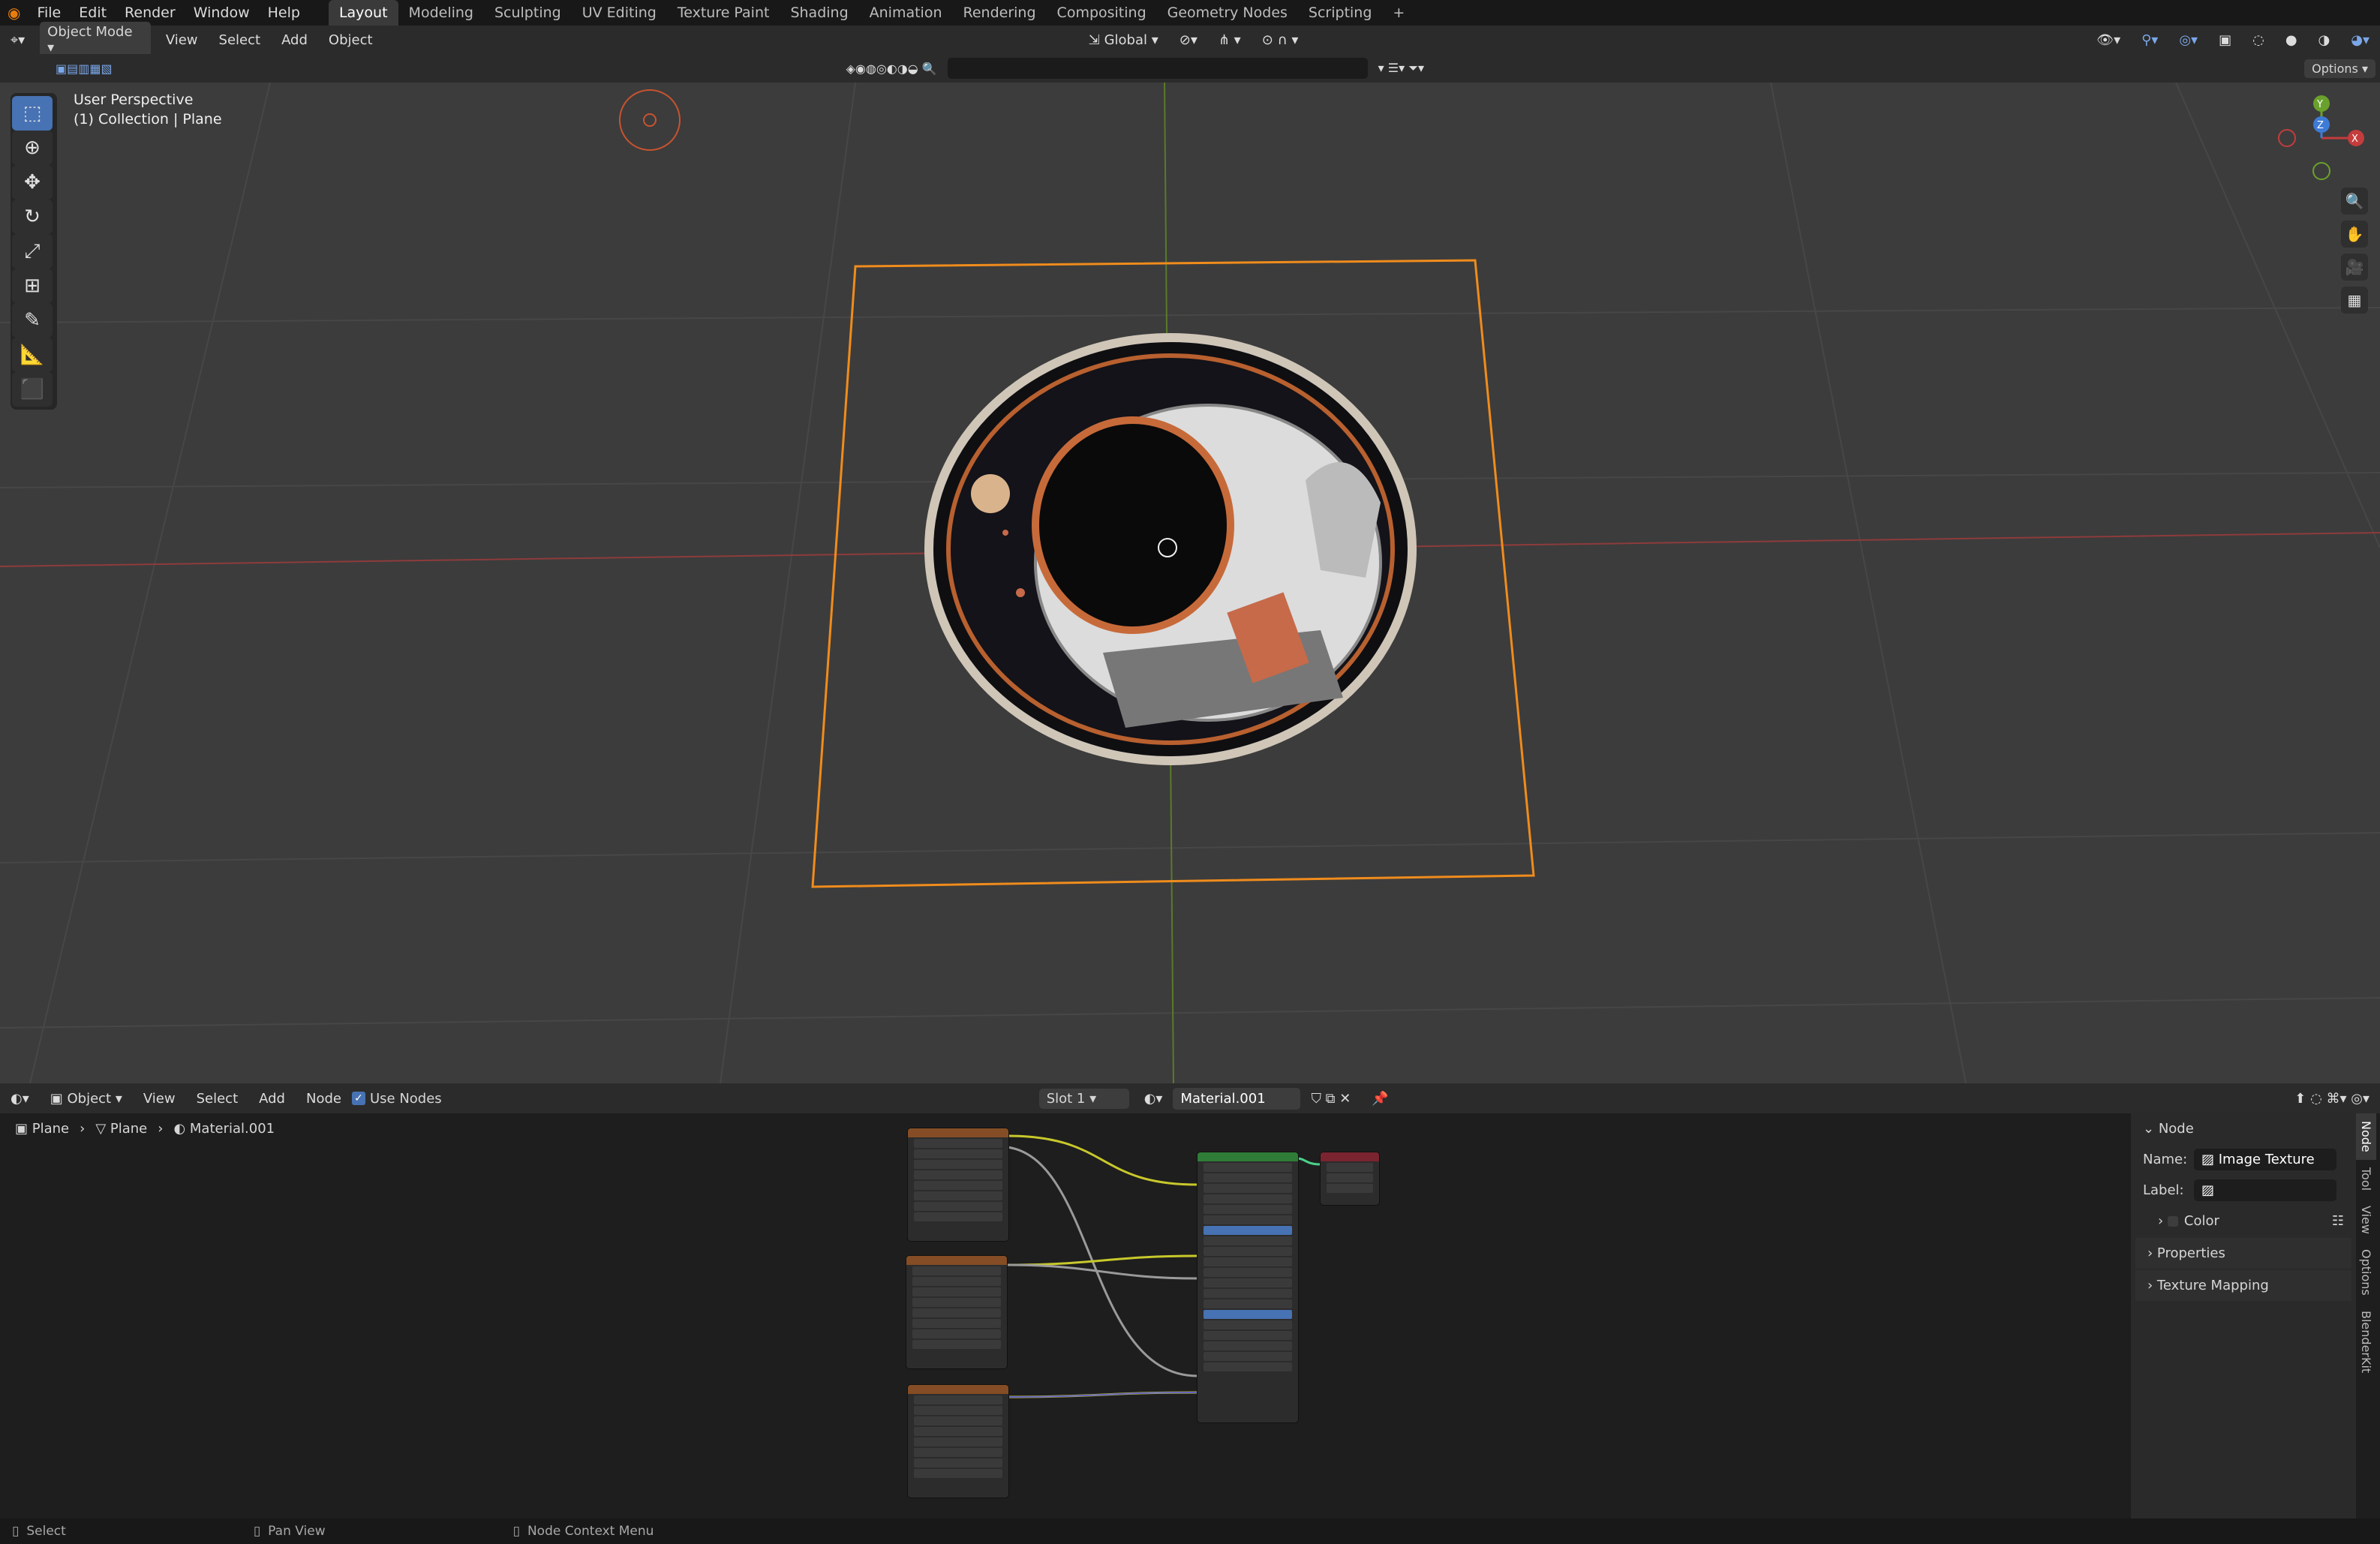  I want to click on select-box-tool-icon: ⬚, so click(32, 113).